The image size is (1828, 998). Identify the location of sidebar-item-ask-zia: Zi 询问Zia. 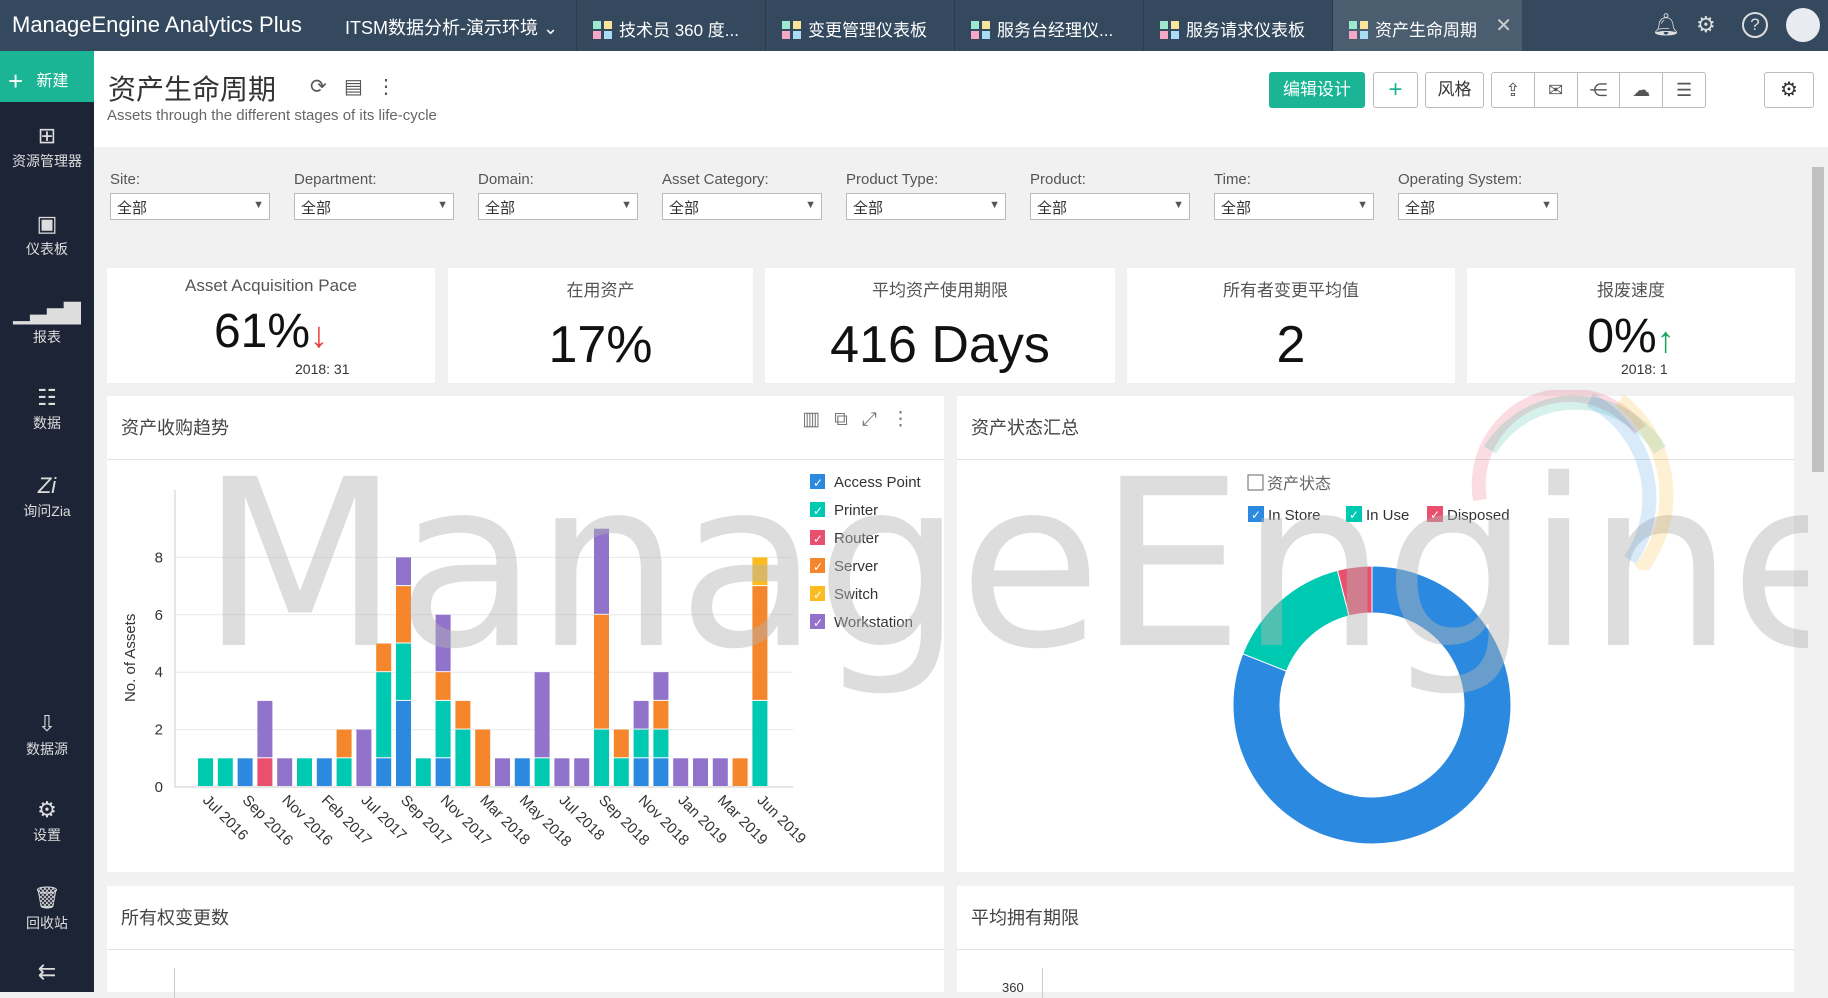
(47, 497).